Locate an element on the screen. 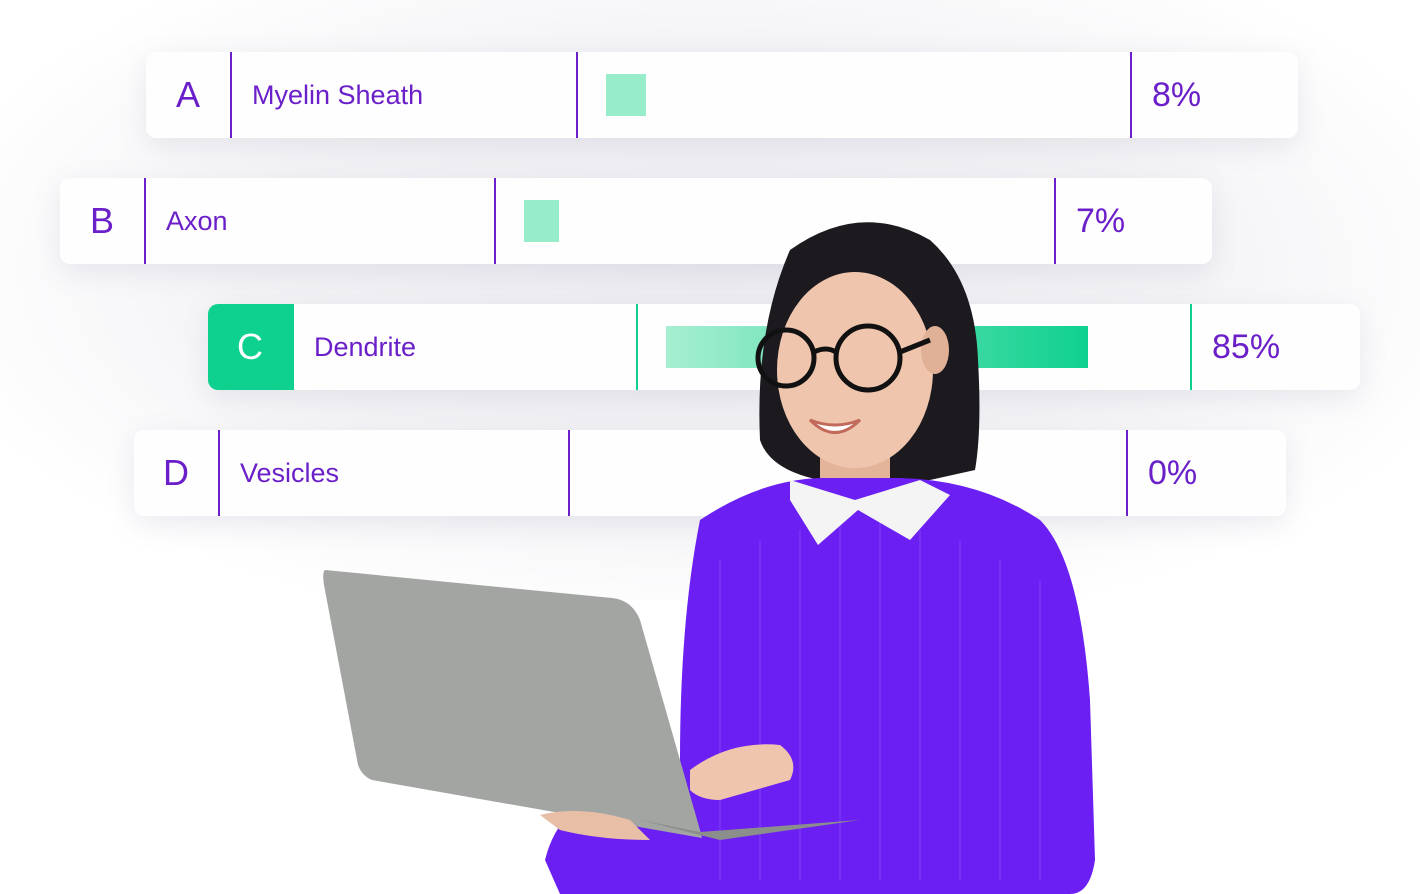 Image resolution: width=1420 pixels, height=894 pixels. laptop-base is located at coordinates (750, 830).